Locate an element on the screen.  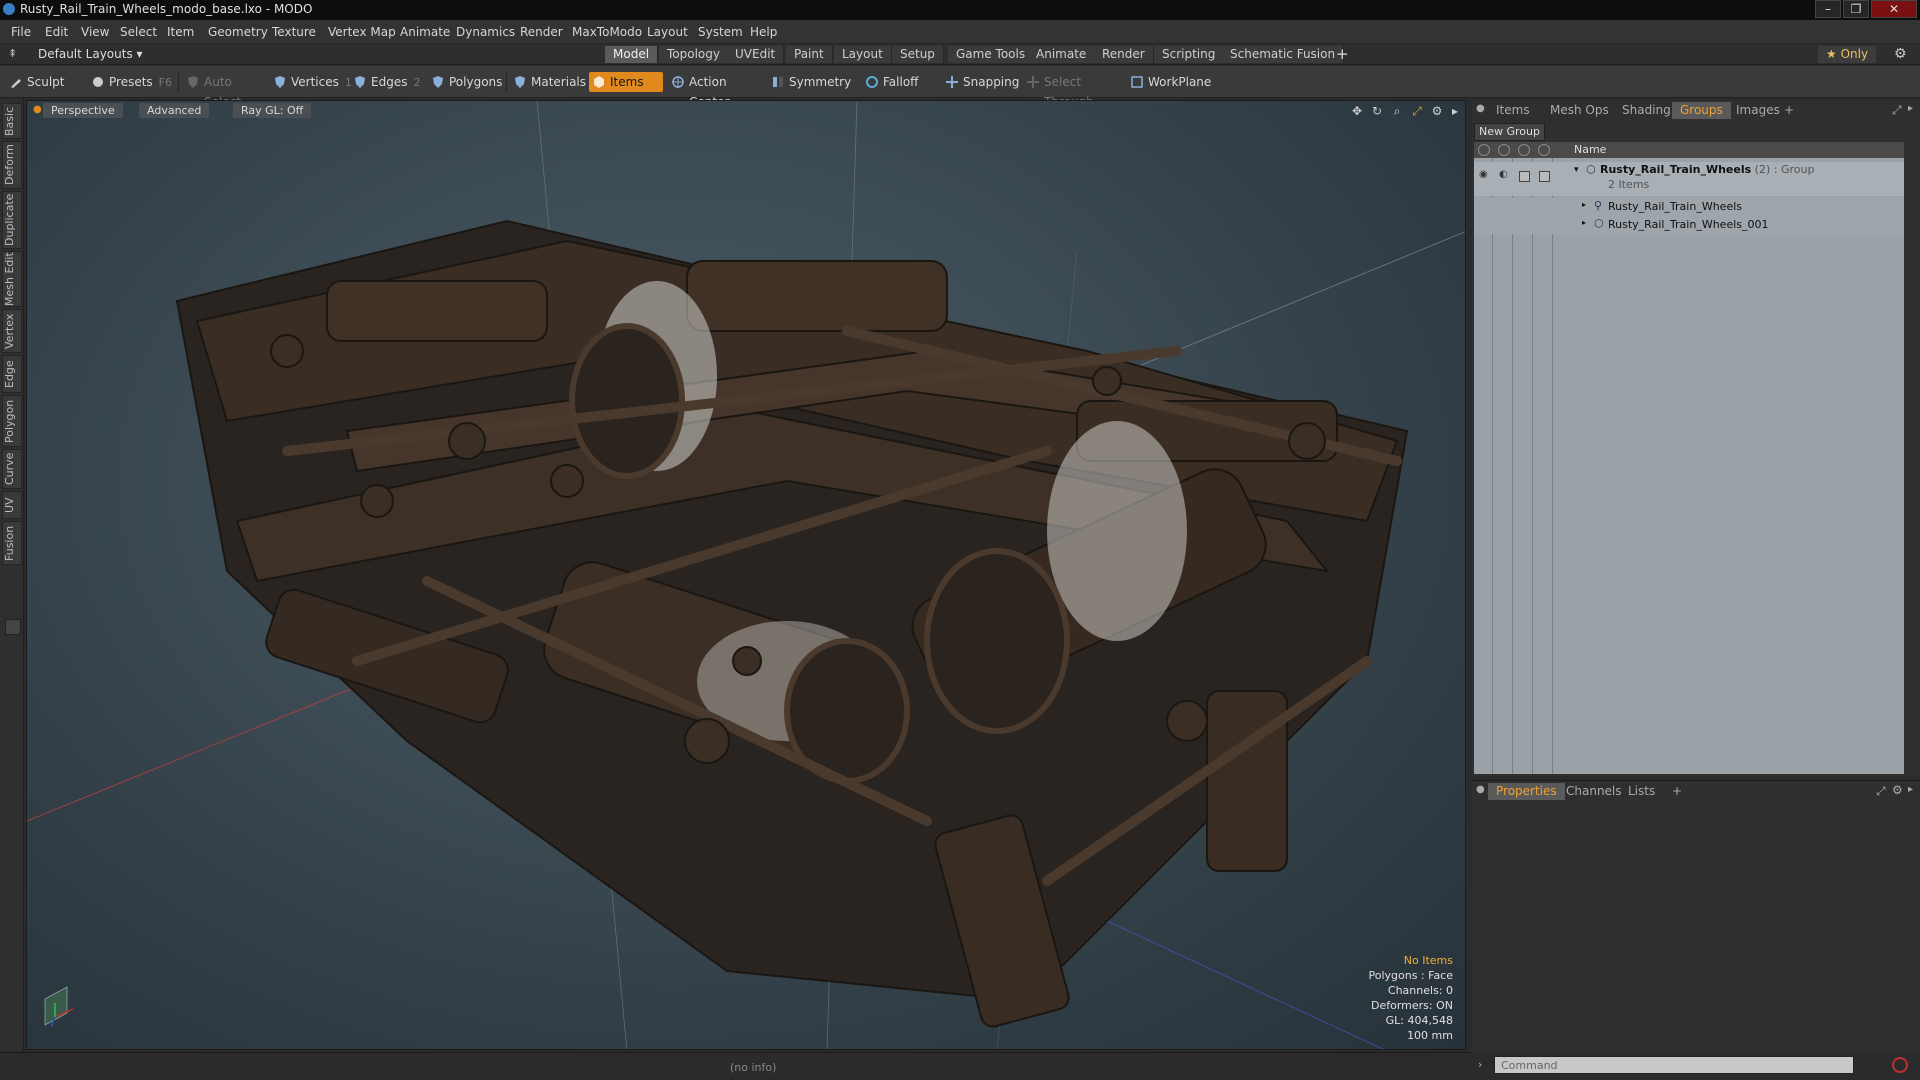
menu-item: Item is located at coordinates (180, 32).